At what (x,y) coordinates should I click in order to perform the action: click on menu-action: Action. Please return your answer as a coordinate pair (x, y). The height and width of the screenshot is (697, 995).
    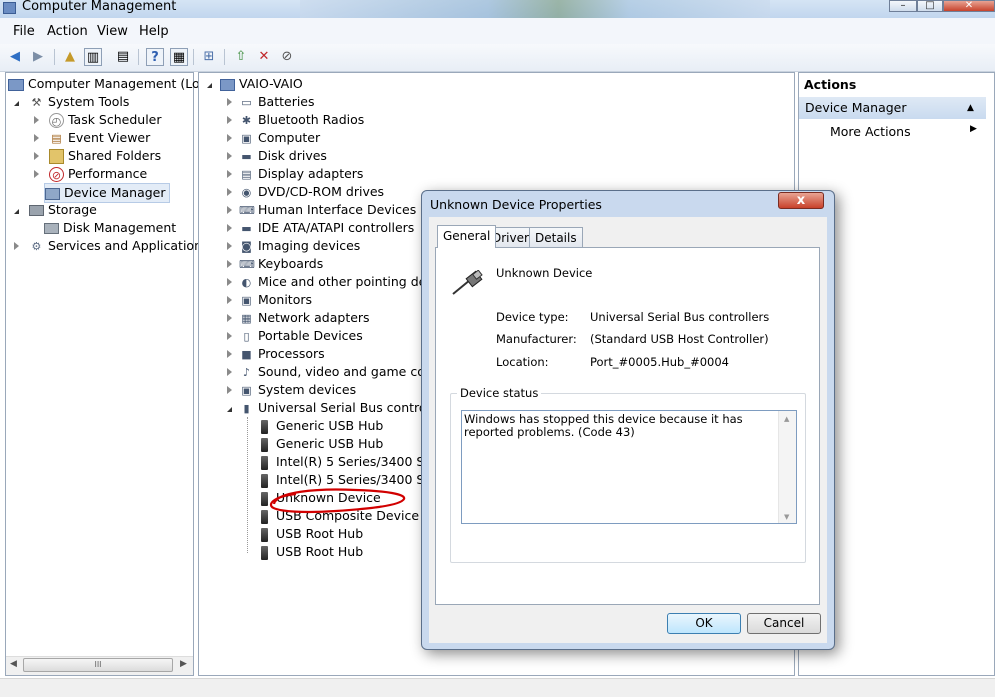
    Looking at the image, I should click on (67, 31).